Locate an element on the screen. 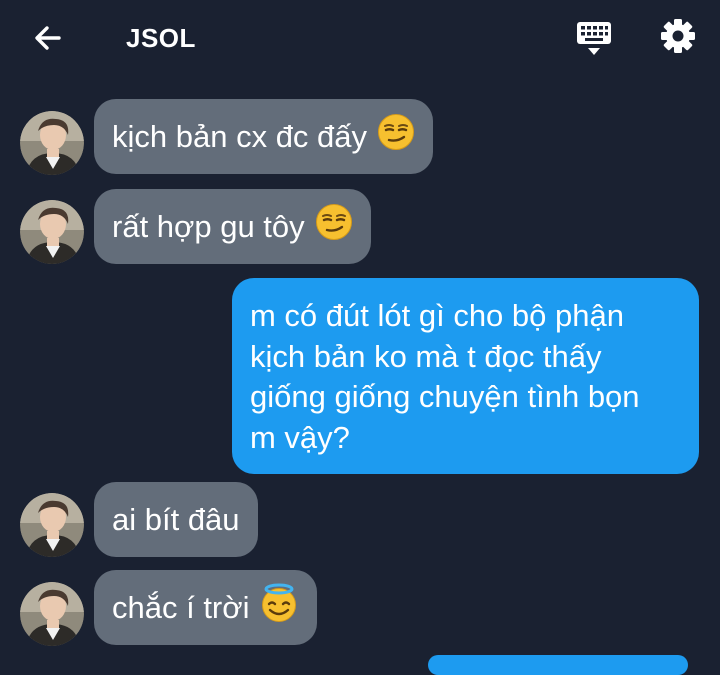 The image size is (720, 675). message-text: ai bít đâu is located at coordinates (176, 519).